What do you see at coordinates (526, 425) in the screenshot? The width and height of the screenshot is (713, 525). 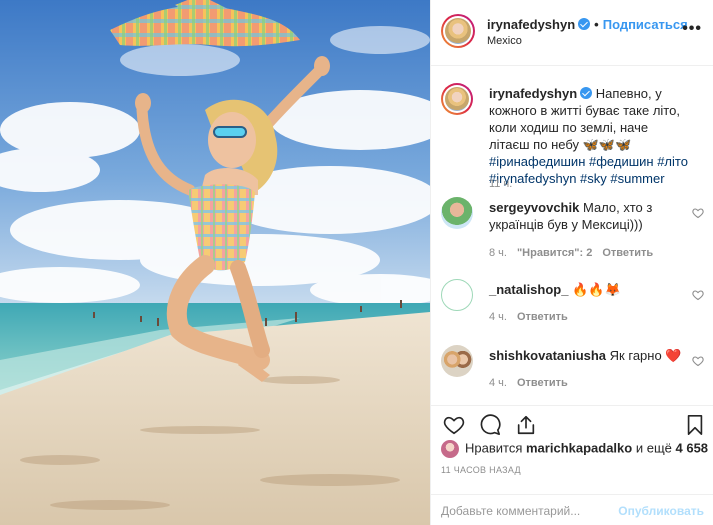 I see `share-icon` at bounding box center [526, 425].